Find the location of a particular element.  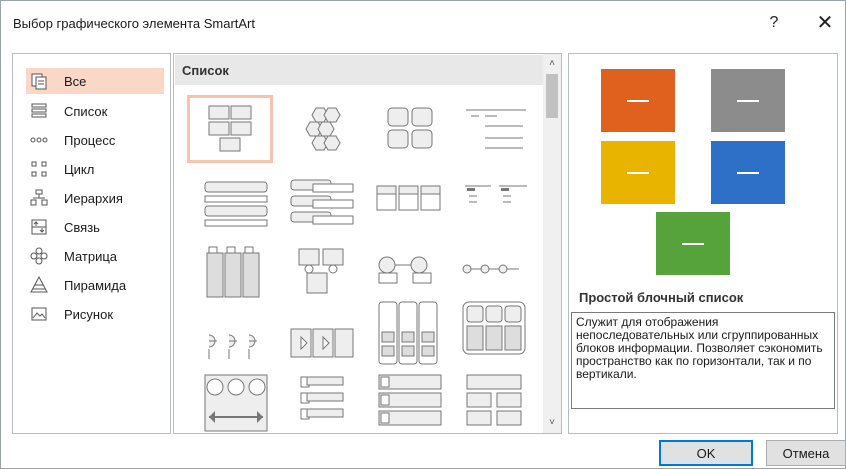

category-hierarchy: Иерархия is located at coordinates (95, 198).